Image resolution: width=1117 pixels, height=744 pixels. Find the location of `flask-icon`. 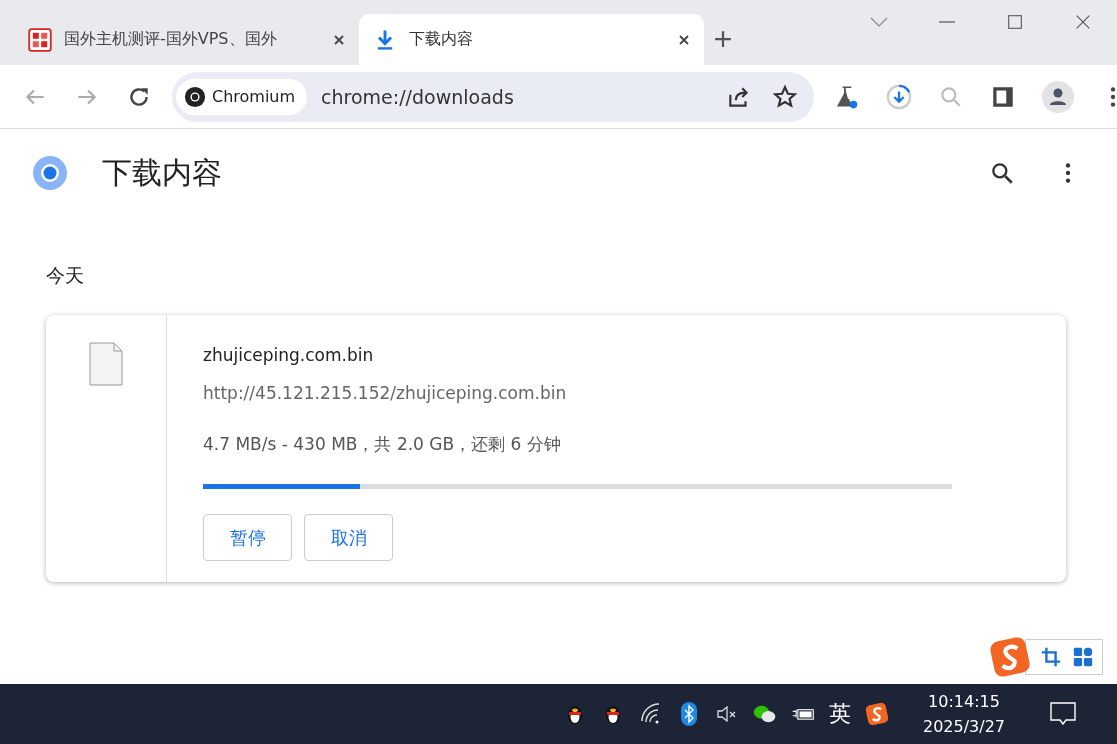

flask-icon is located at coordinates (847, 96).